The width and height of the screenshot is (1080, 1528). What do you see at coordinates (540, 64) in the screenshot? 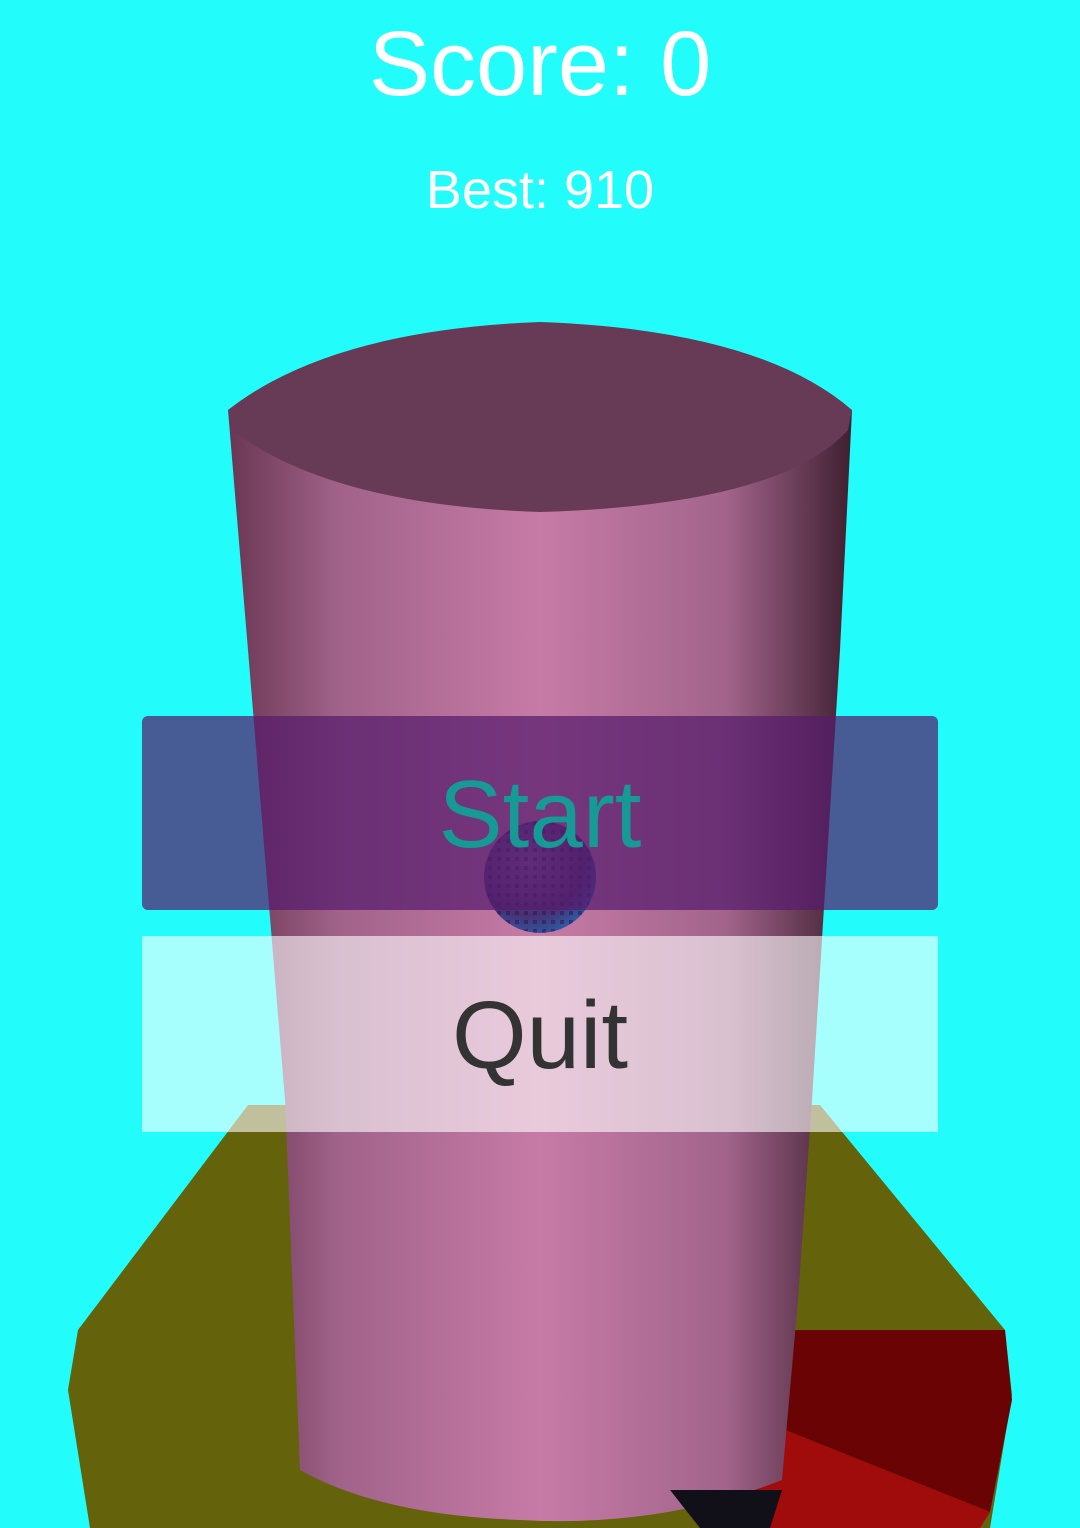
I see `score-label: Score: 0` at bounding box center [540, 64].